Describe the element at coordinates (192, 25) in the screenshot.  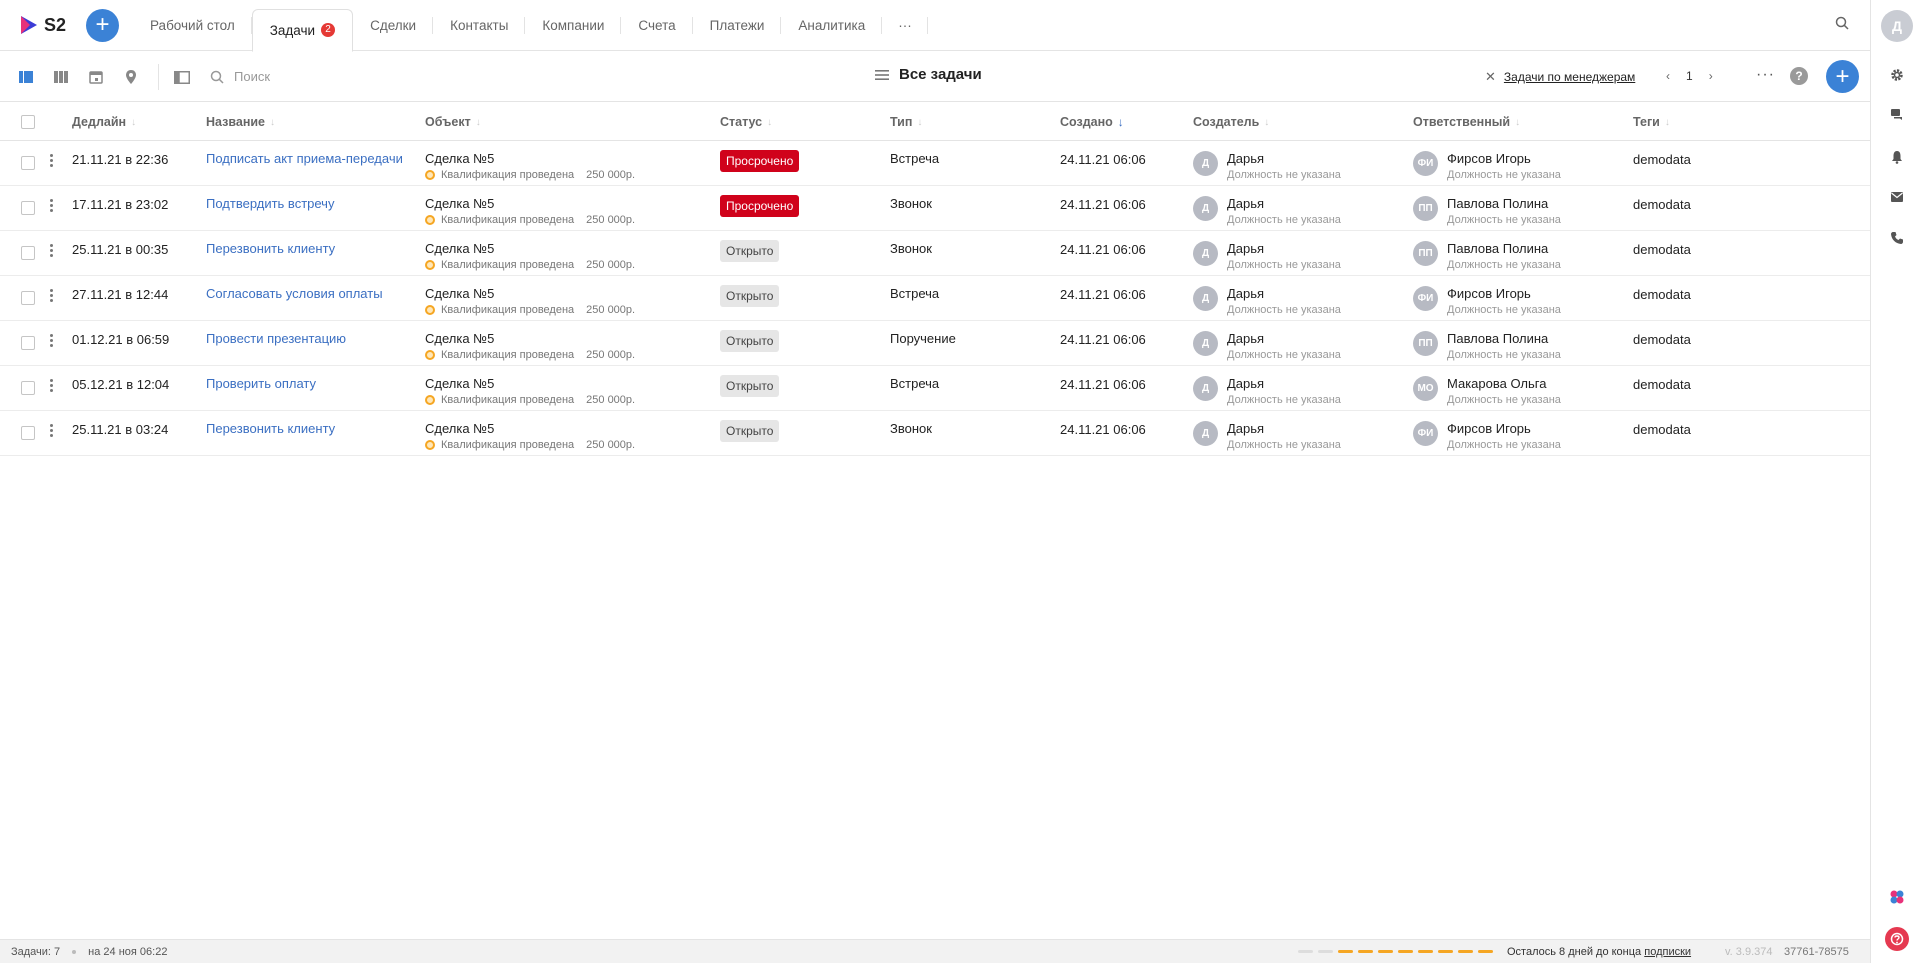
I see `tab-dashboard: Рабочий стол` at that location.